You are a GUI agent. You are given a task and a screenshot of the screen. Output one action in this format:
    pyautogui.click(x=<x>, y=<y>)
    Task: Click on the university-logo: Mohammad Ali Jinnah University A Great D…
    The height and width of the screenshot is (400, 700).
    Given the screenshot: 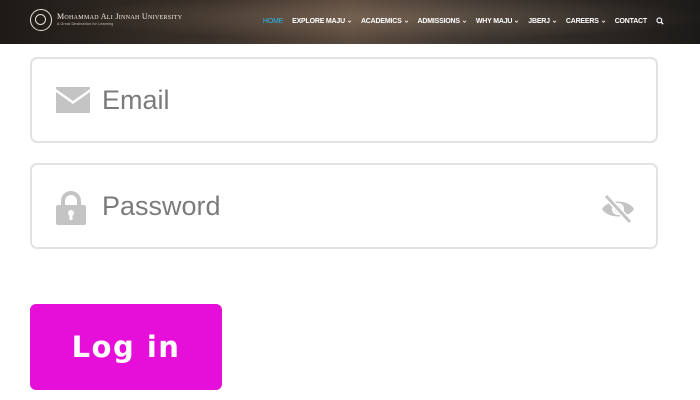 What is the action you would take?
    pyautogui.click(x=106, y=20)
    